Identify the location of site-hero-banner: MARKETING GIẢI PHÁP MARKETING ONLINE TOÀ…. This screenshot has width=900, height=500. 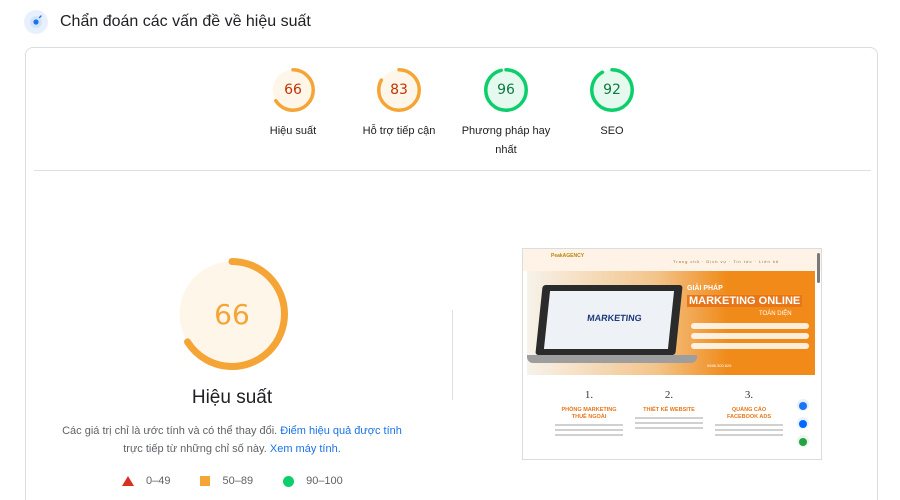
(671, 323).